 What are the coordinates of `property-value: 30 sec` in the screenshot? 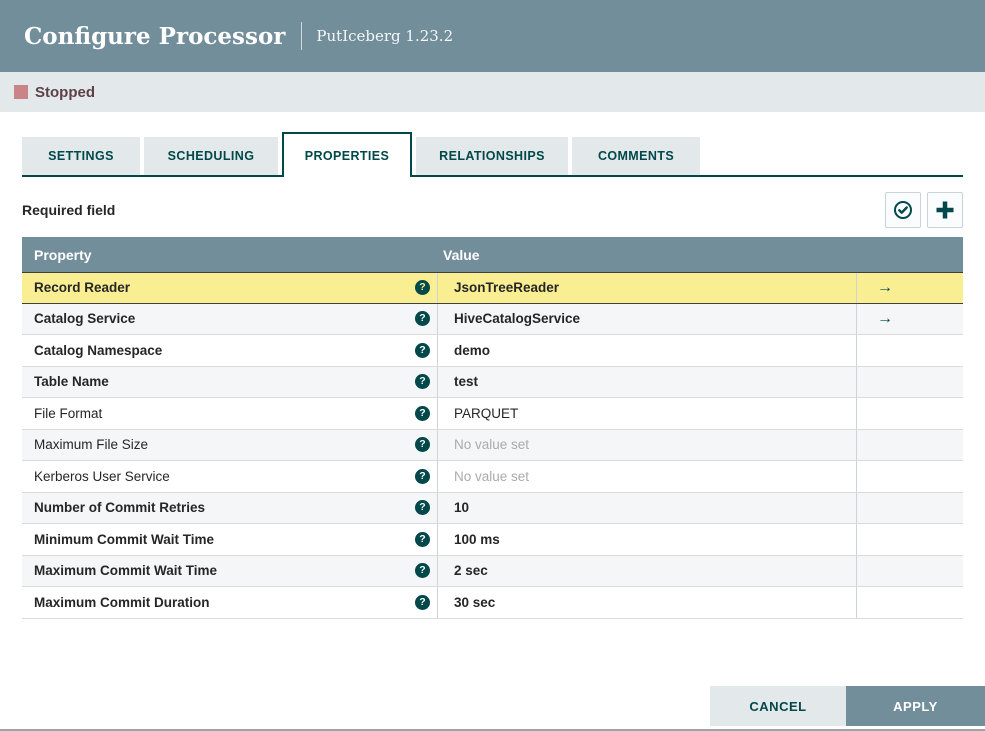 It's located at (475, 602).